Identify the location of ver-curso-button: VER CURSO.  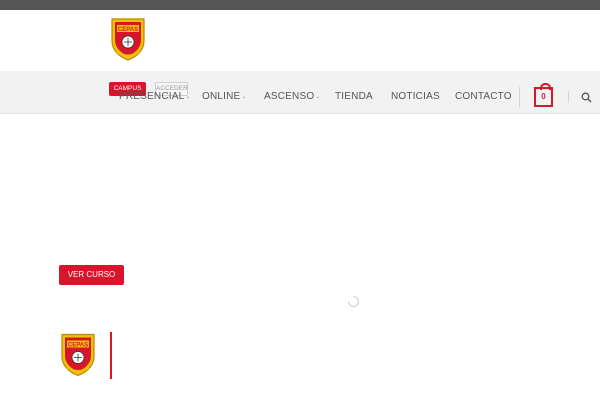
(91, 275).